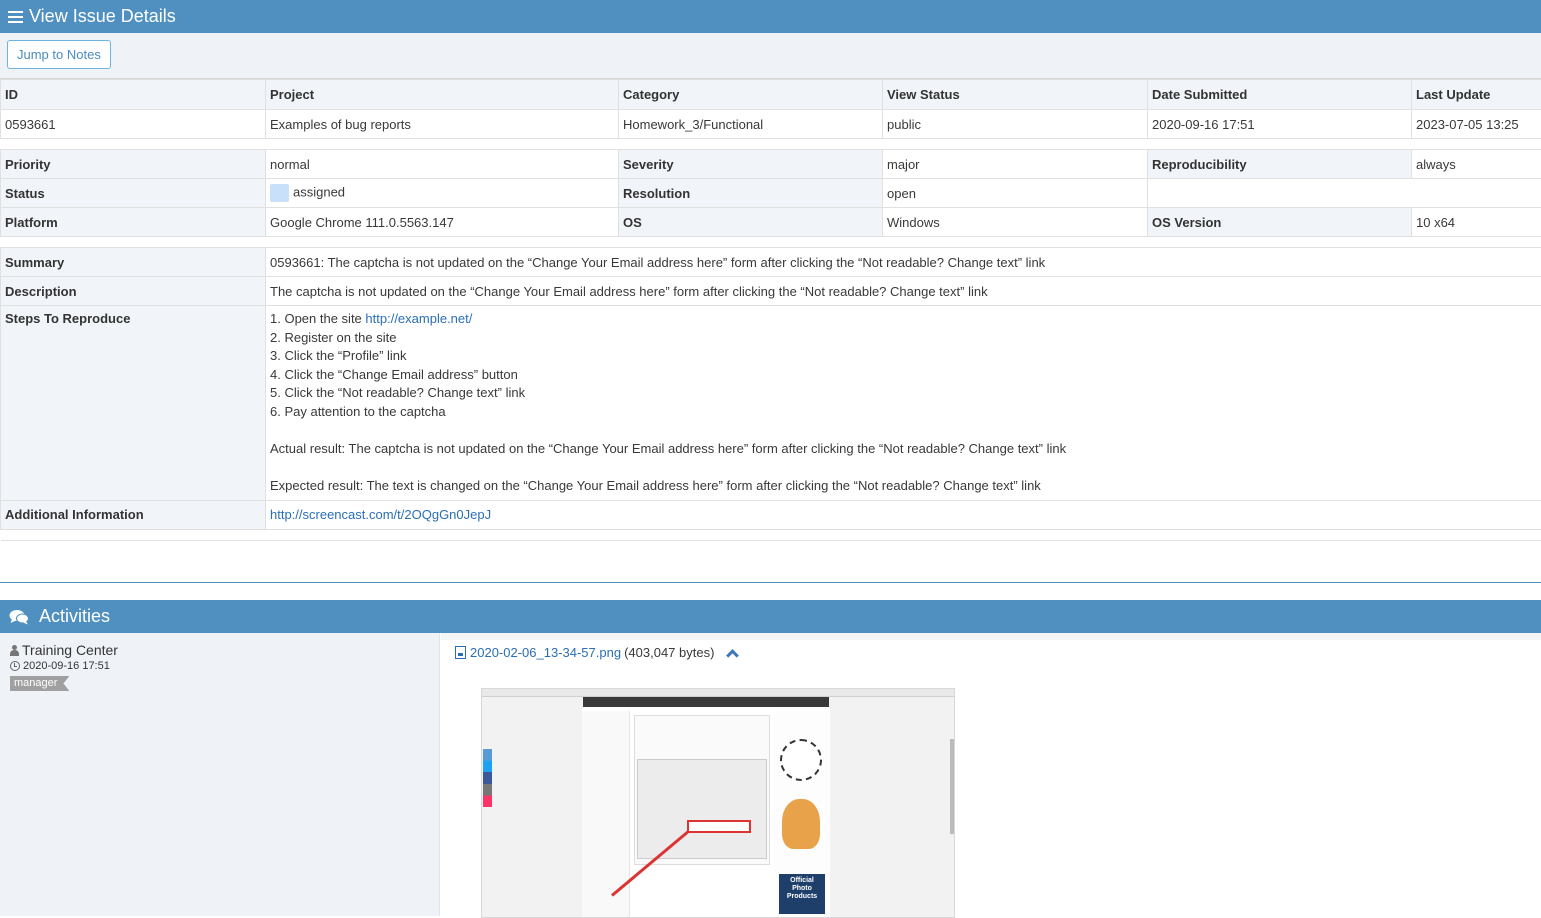 This screenshot has width=1541, height=918. Describe the element at coordinates (70, 650) in the screenshot. I see `author-name: Training Center` at that location.